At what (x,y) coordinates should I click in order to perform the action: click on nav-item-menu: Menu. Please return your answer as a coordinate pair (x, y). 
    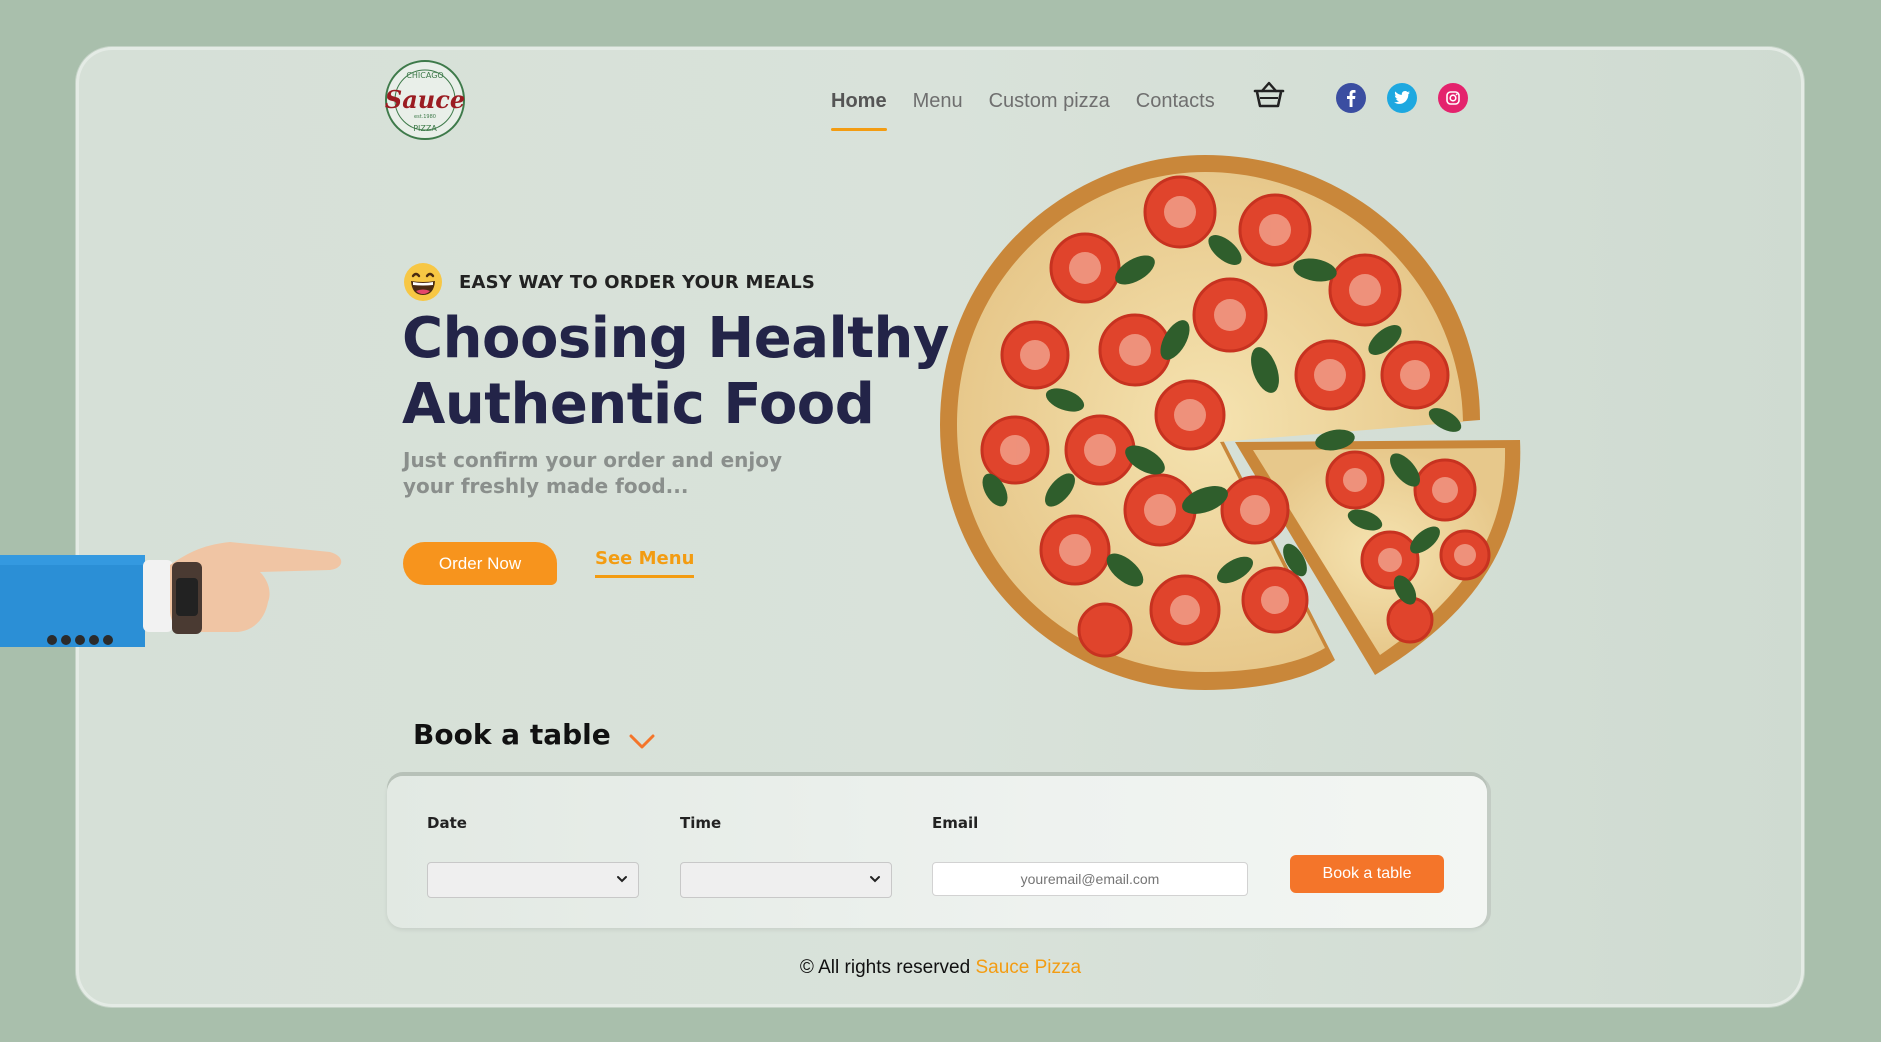
    Looking at the image, I should click on (938, 110).